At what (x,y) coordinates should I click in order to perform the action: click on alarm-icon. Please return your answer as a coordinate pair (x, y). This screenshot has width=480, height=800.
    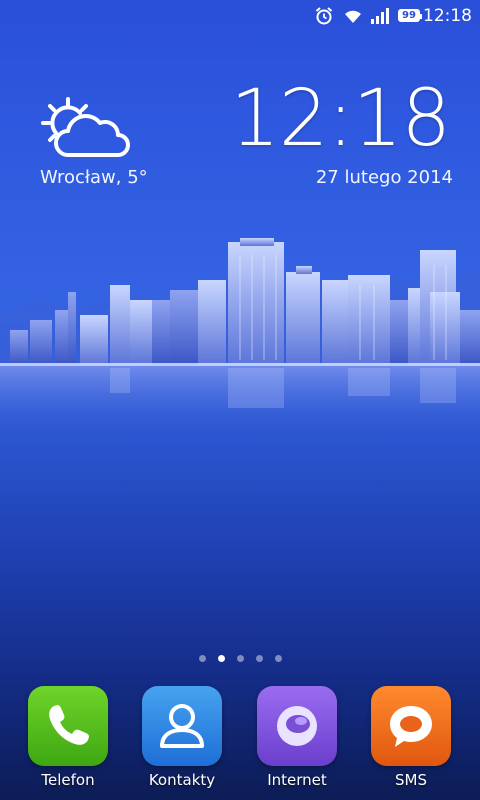
    Looking at the image, I should click on (324, 16).